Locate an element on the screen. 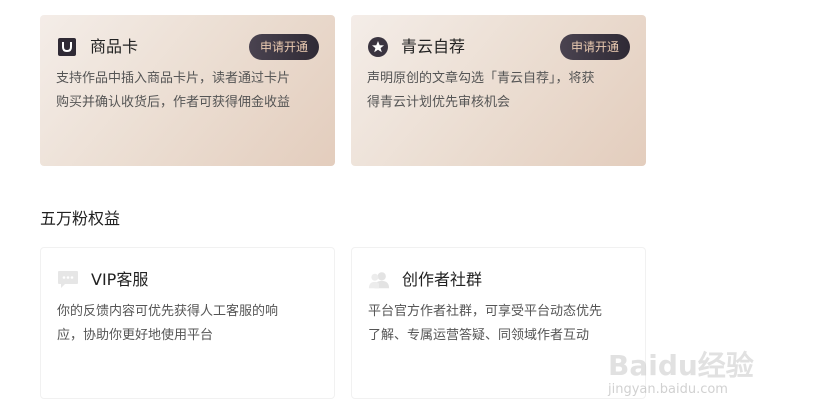 This screenshot has height=418, width=828. description-line: 得青云计划优先审核机会 is located at coordinates (439, 102).